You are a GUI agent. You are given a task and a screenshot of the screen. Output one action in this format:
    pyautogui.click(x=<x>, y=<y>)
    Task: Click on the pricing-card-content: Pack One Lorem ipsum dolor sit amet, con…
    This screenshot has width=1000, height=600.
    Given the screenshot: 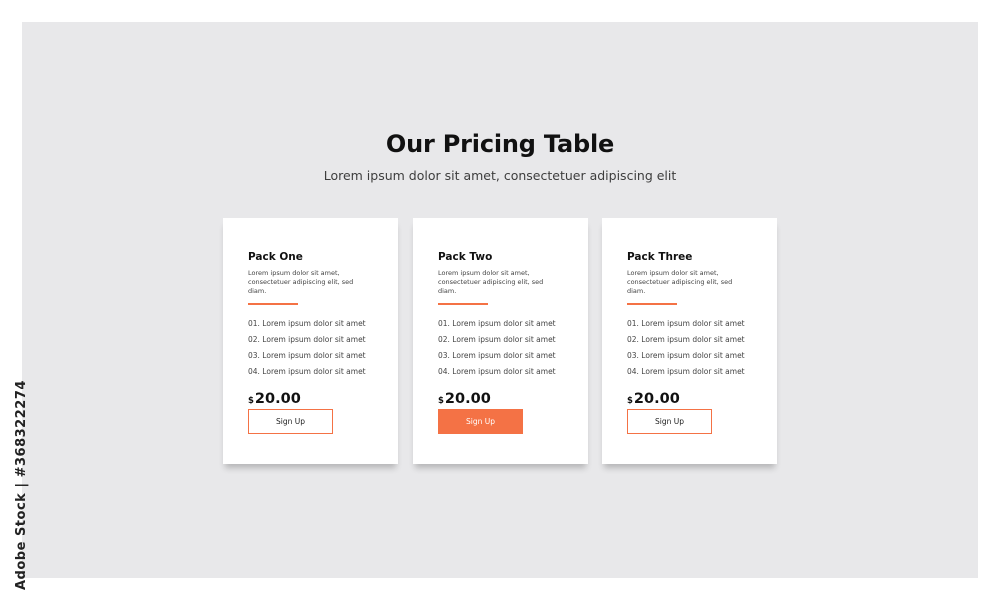 What is the action you would take?
    pyautogui.click(x=313, y=342)
    